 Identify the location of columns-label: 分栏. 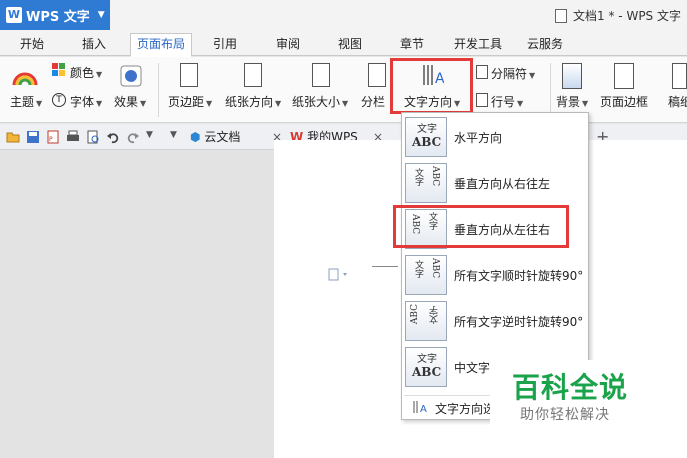
(373, 102).